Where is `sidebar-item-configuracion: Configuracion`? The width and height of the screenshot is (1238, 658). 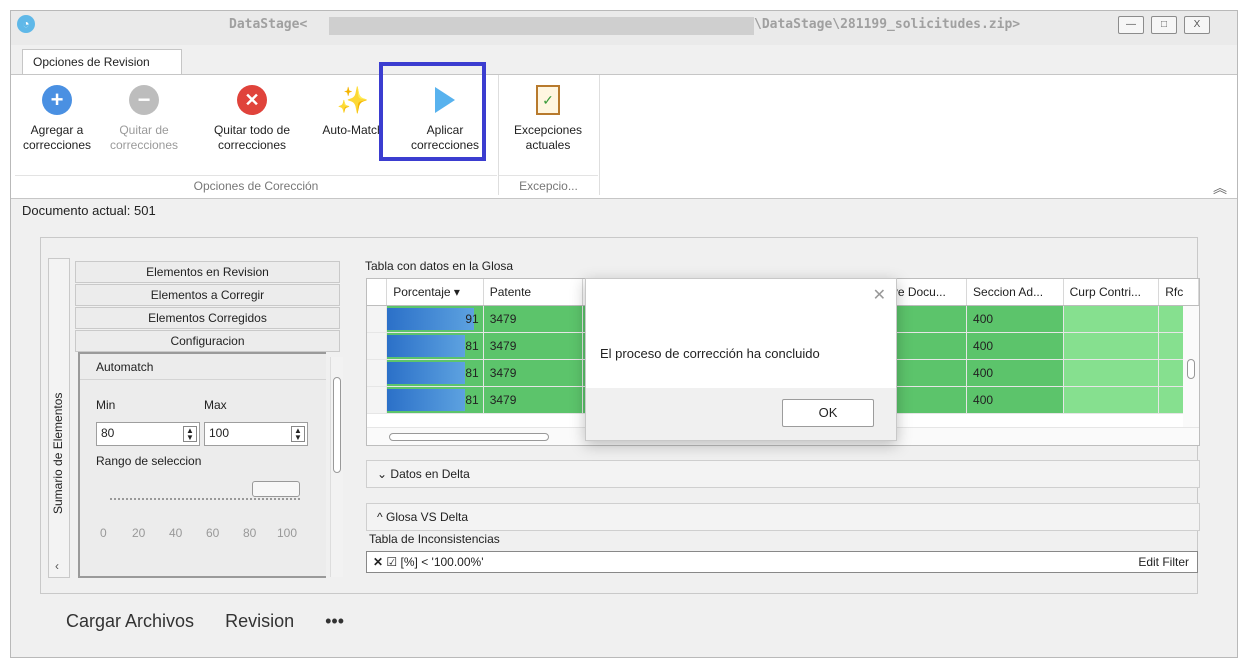 sidebar-item-configuracion: Configuracion is located at coordinates (207, 341).